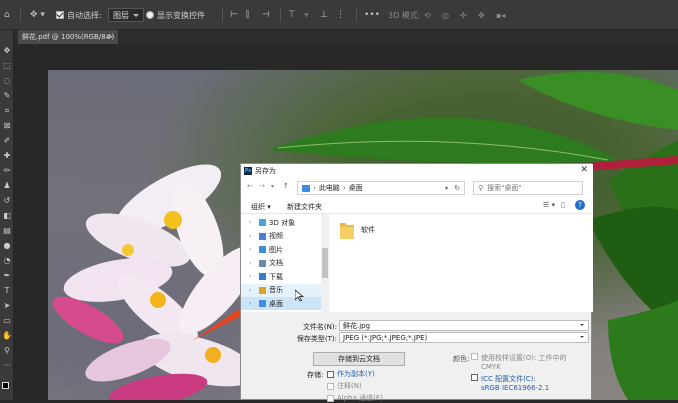  What do you see at coordinates (7, 155) in the screenshot?
I see `healing-icon: ✚` at bounding box center [7, 155].